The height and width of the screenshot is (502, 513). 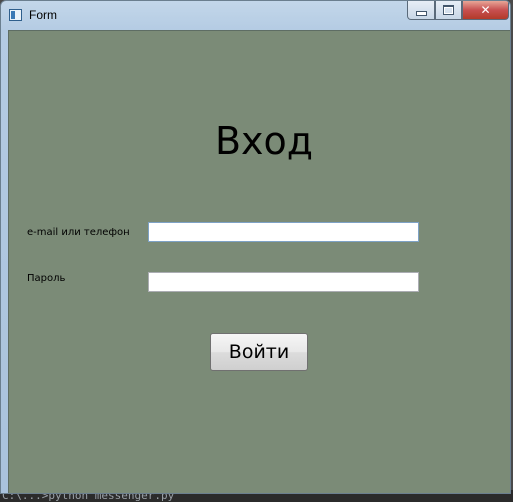 I want to click on maximize-icon, so click(x=448, y=10).